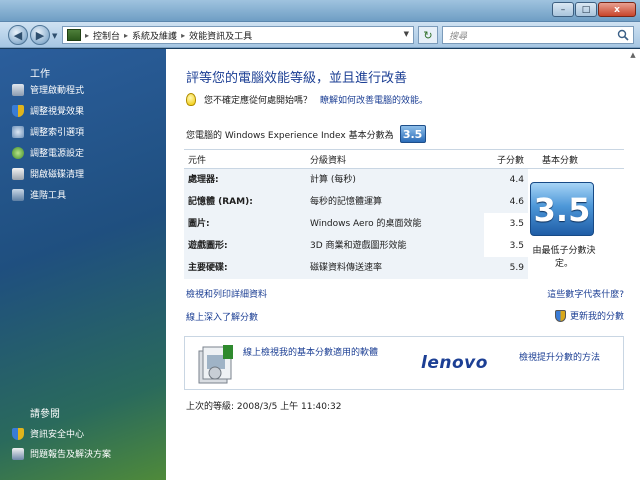  Describe the element at coordinates (506, 267) in the screenshot. I see `subscore-value: 5.9` at that location.